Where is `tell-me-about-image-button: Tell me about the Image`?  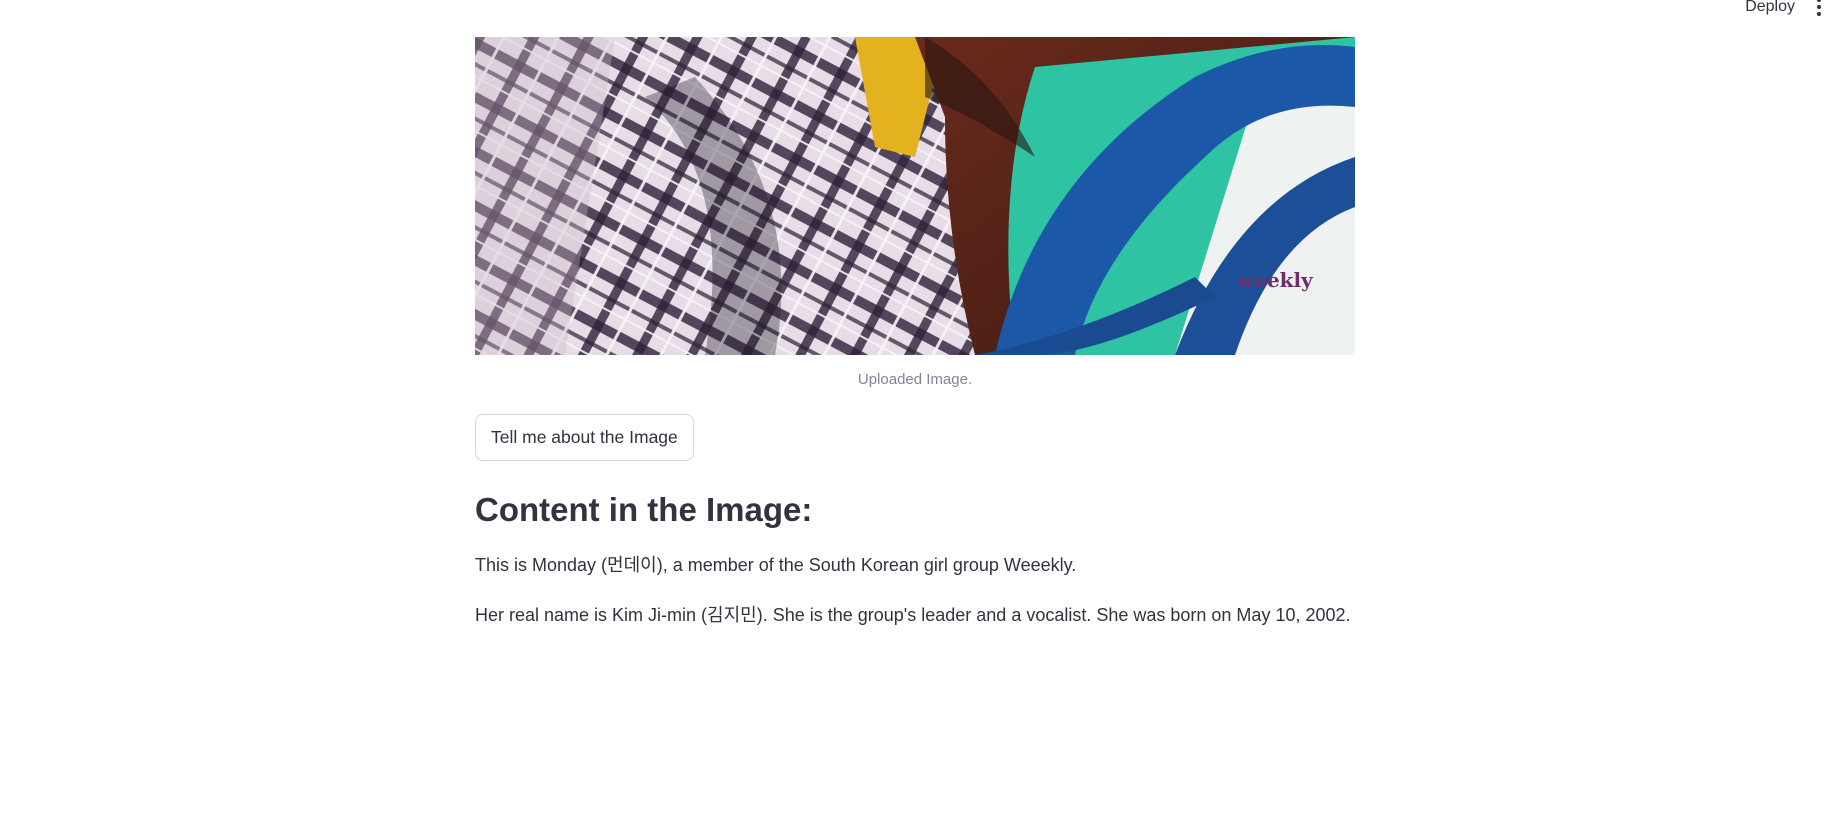
tell-me-about-image-button: Tell me about the Image is located at coordinates (584, 437).